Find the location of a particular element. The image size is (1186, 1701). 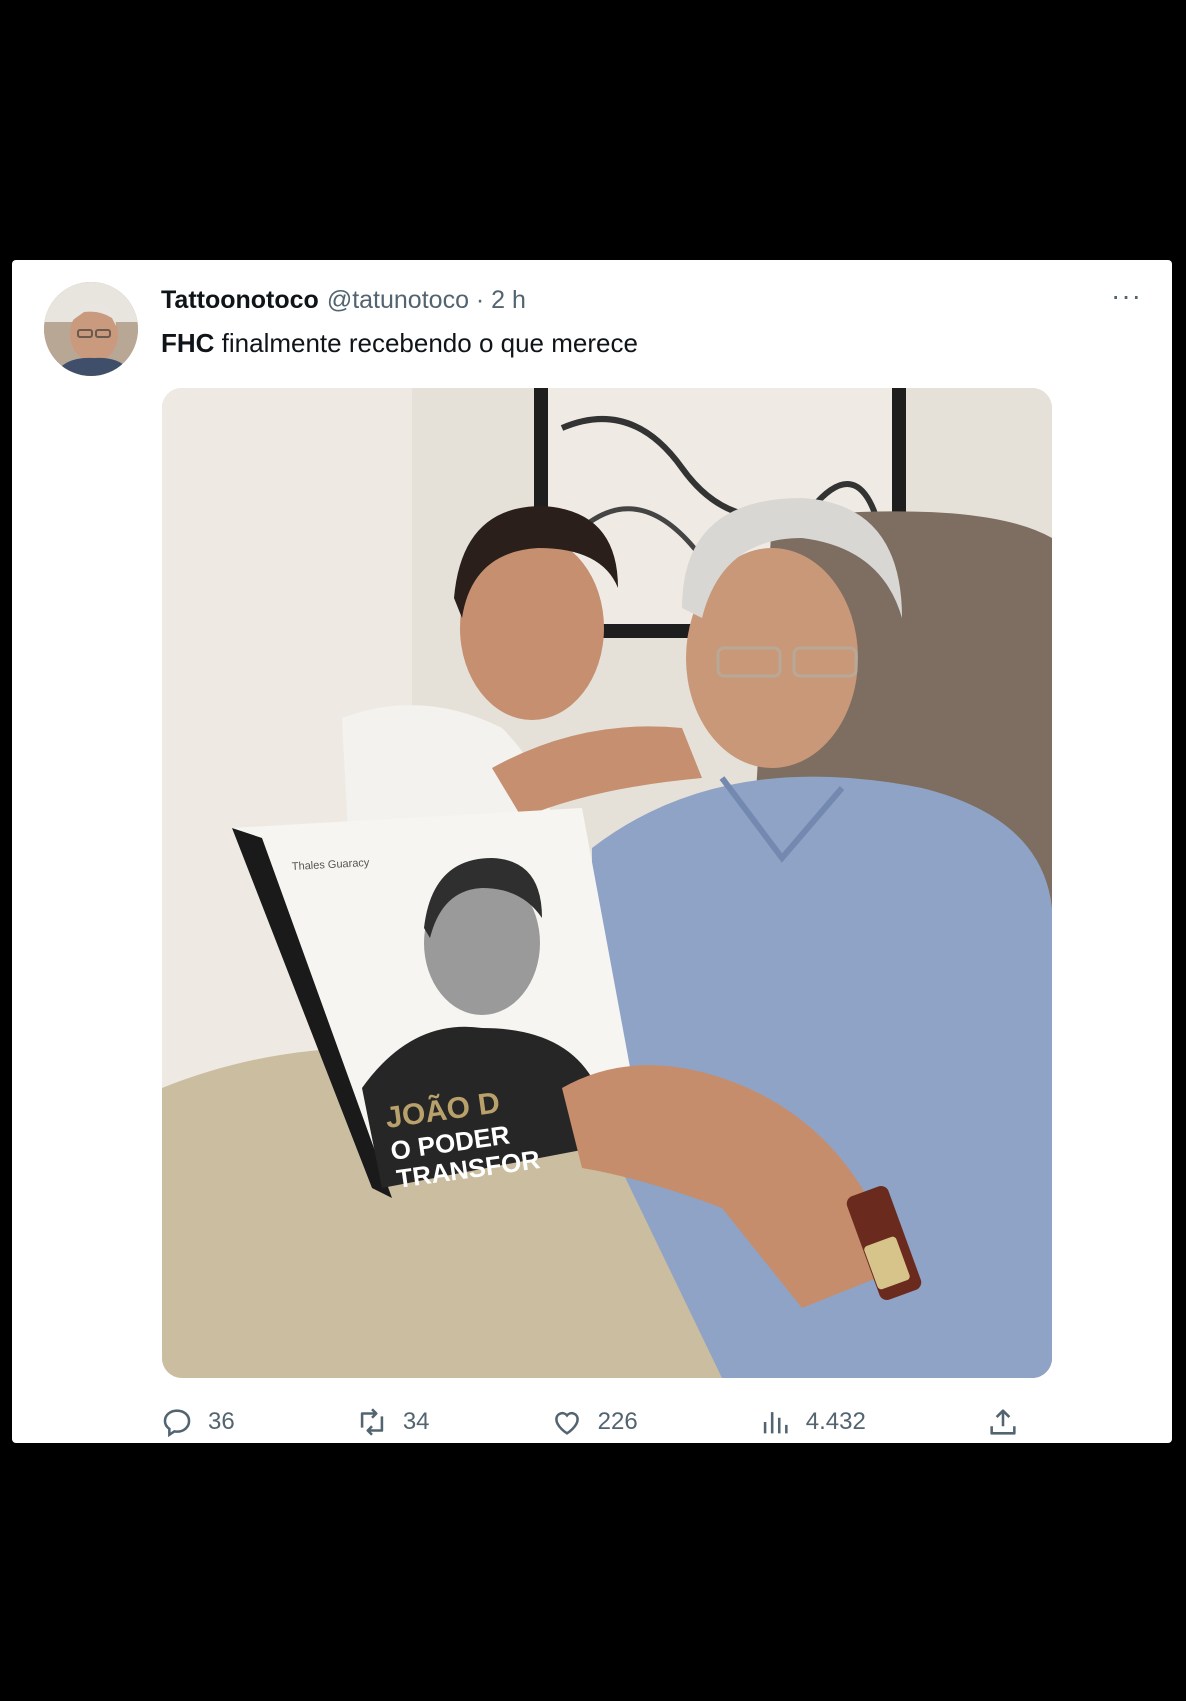

share-icon is located at coordinates (1003, 1422).